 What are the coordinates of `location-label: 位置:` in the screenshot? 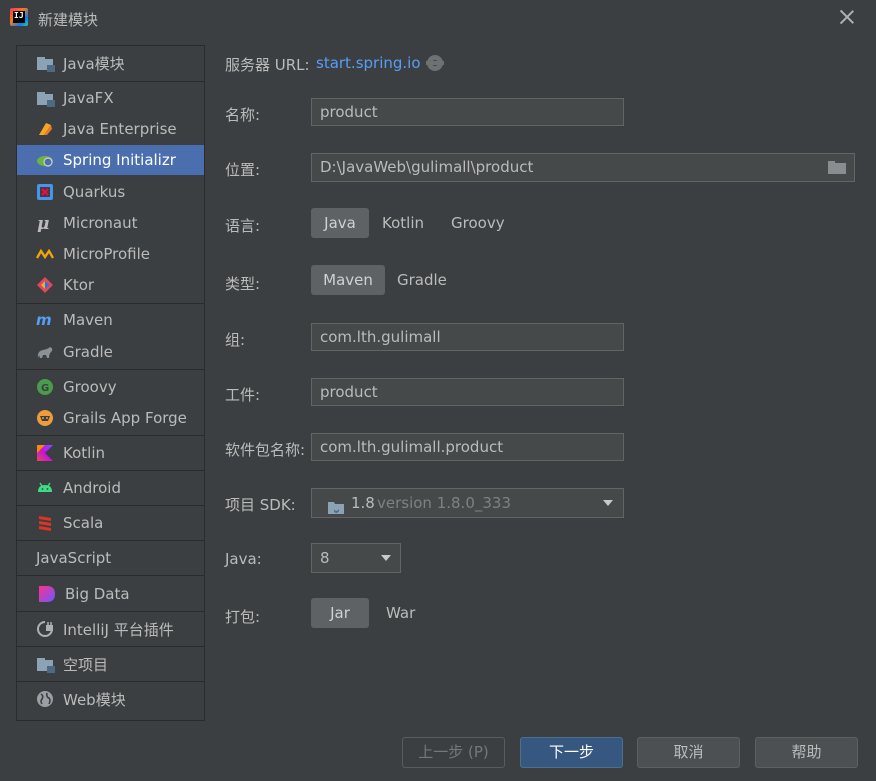 It's located at (243, 170).